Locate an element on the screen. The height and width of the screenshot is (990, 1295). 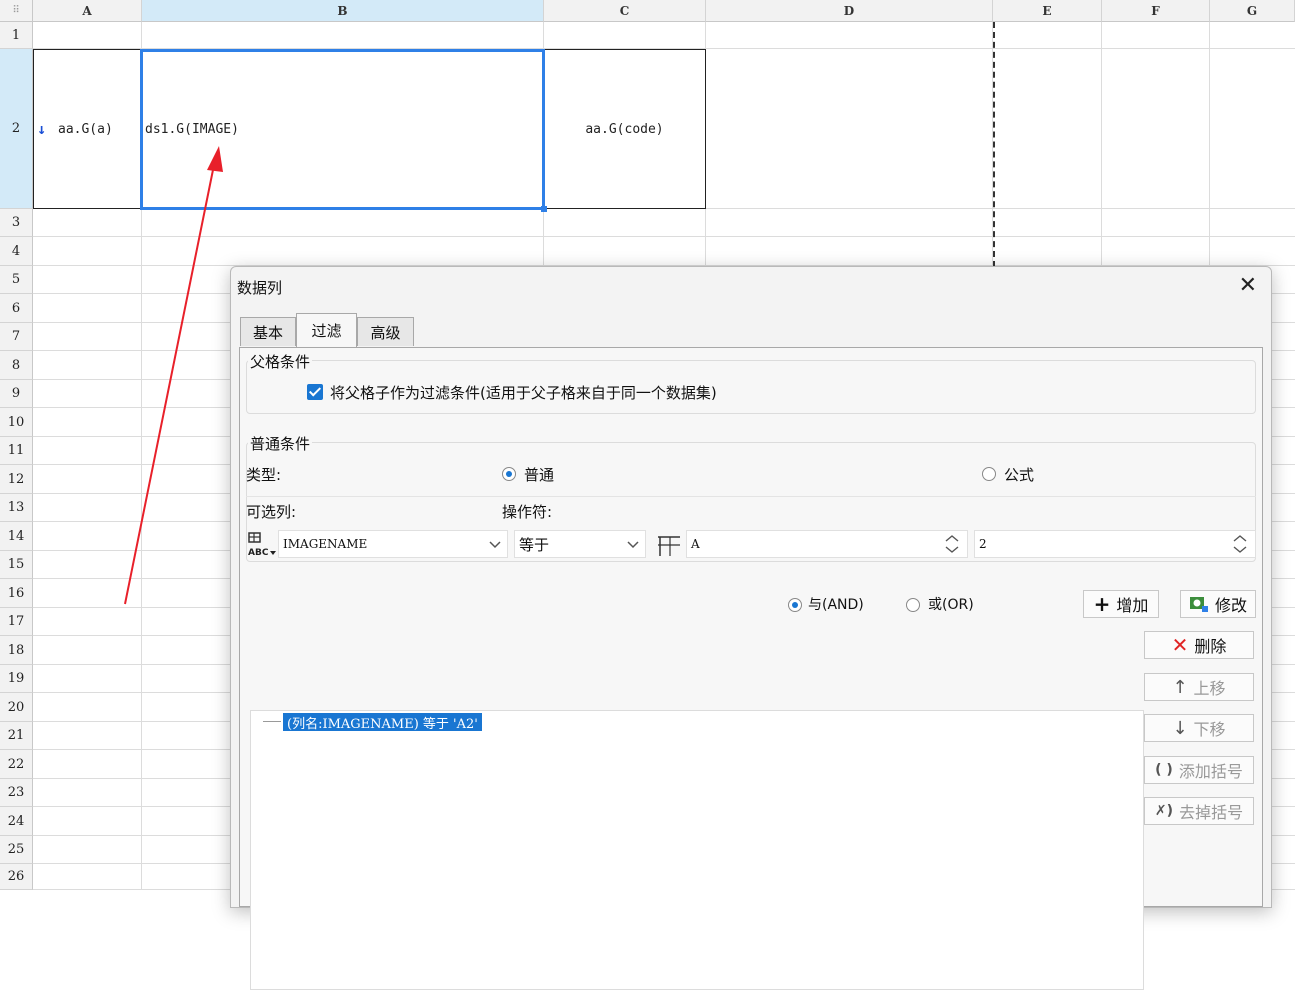
normal-condition-label: 普通条件 is located at coordinates (280, 443).